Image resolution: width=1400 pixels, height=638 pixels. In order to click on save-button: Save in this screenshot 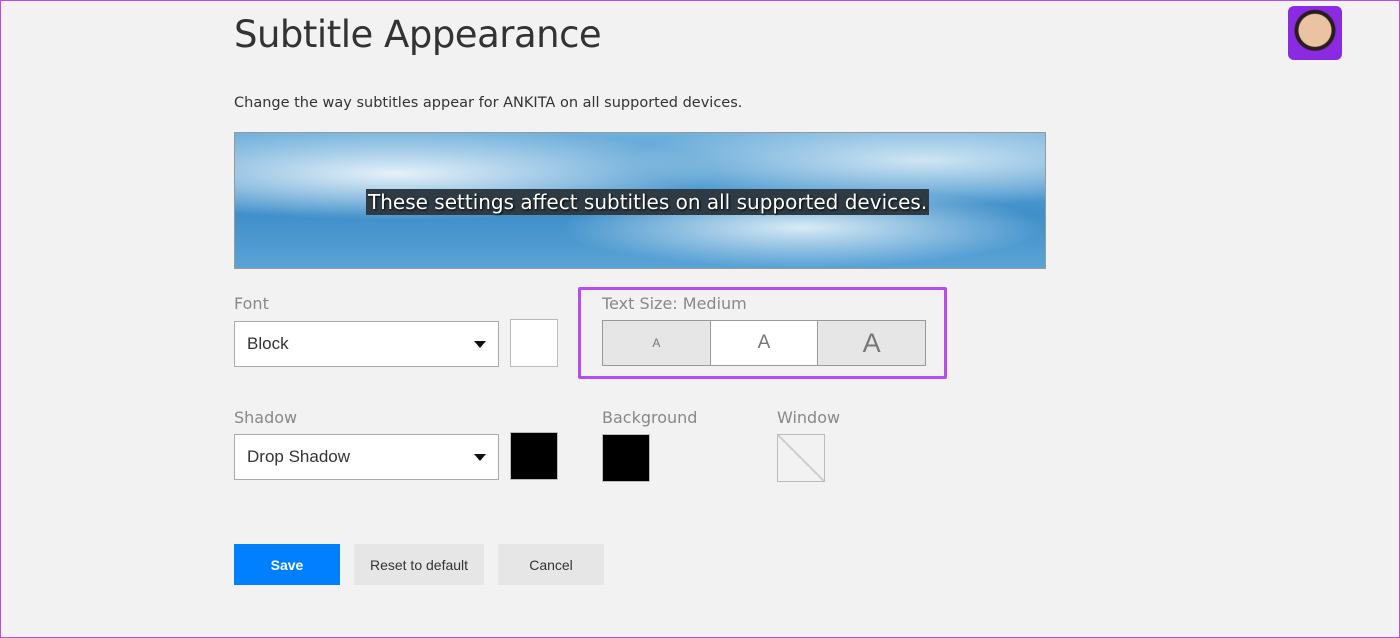, I will do `click(287, 564)`.